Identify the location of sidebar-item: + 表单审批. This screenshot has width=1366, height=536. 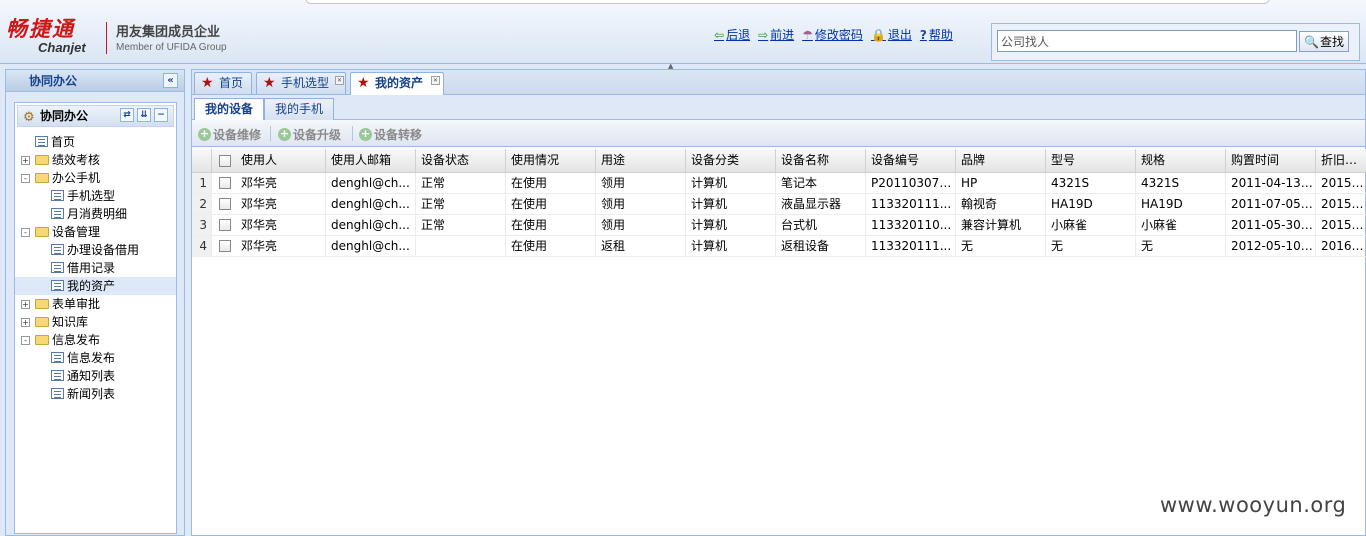
(95, 304).